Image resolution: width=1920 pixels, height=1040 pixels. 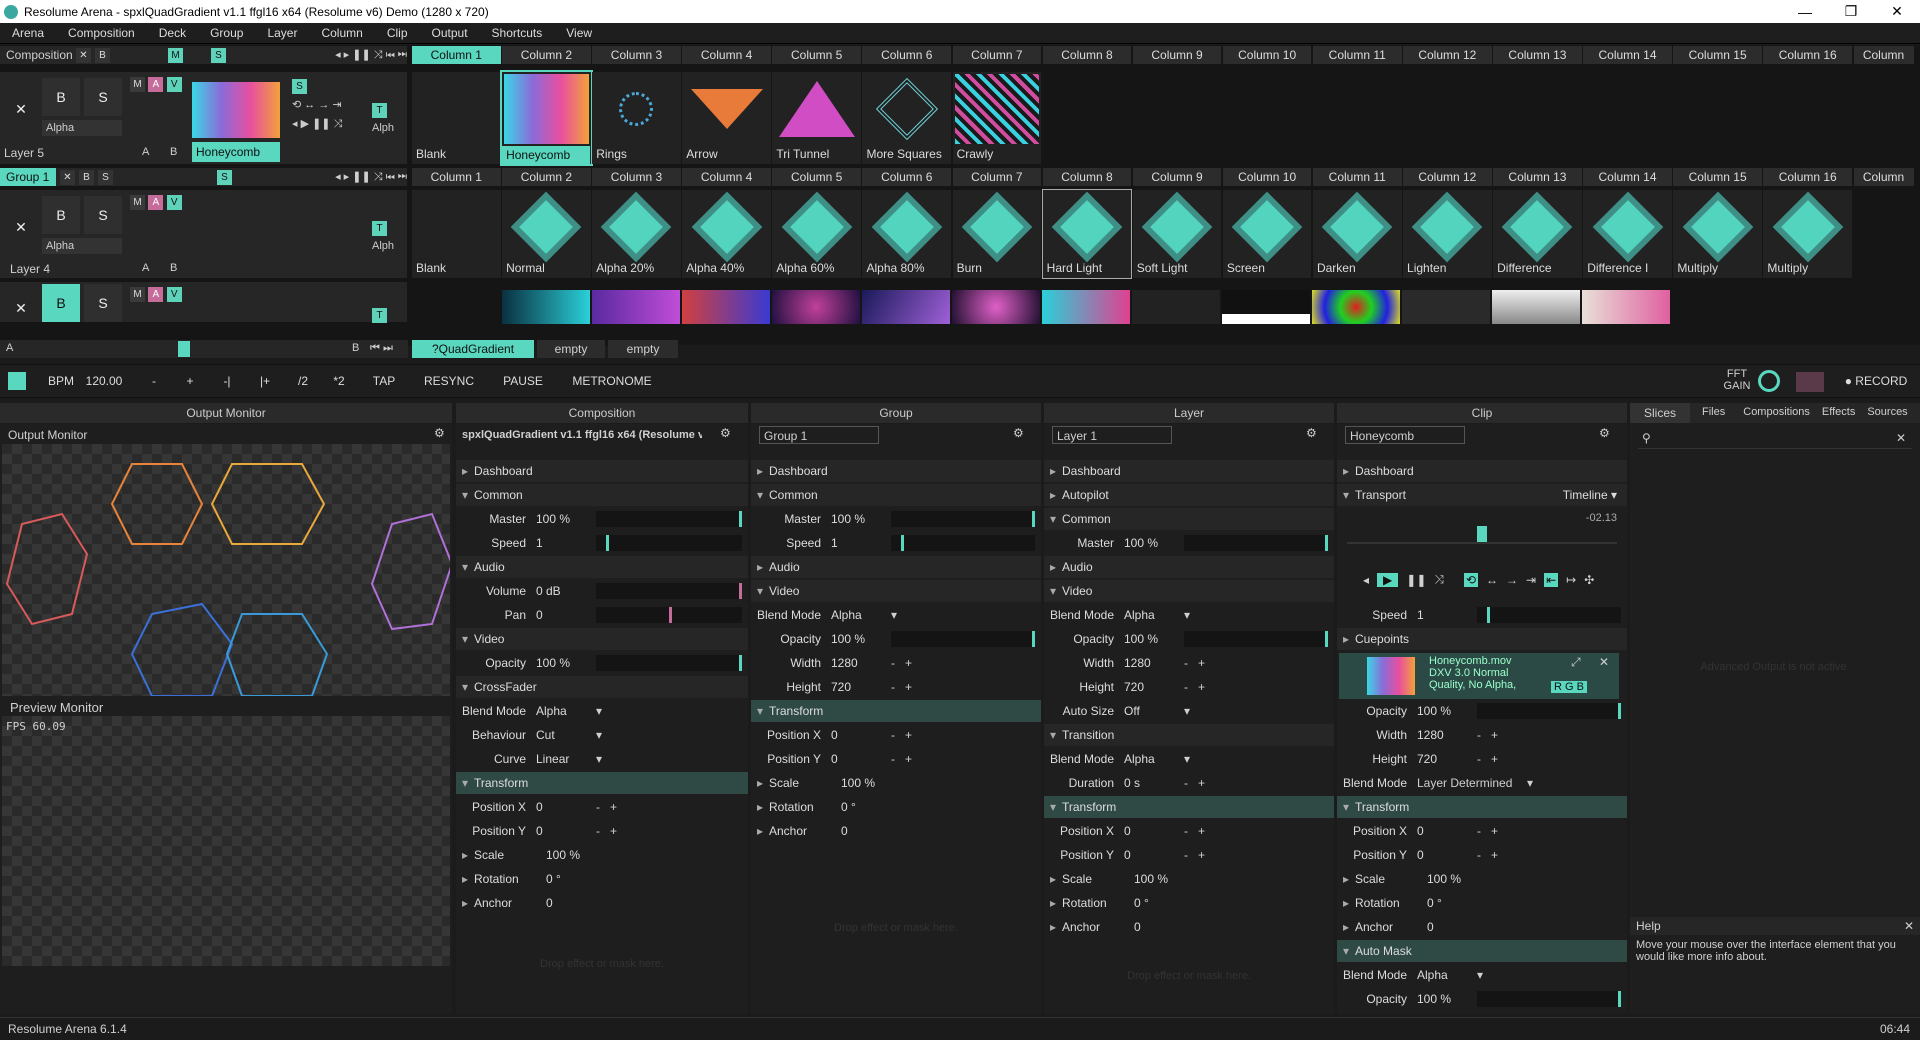 What do you see at coordinates (997, 177) in the screenshot?
I see `group-column-7: Column 7` at bounding box center [997, 177].